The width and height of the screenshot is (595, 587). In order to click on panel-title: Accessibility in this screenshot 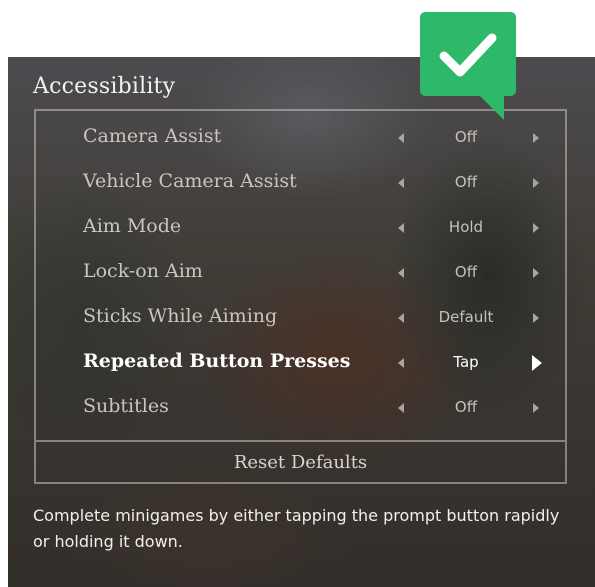, I will do `click(104, 86)`.